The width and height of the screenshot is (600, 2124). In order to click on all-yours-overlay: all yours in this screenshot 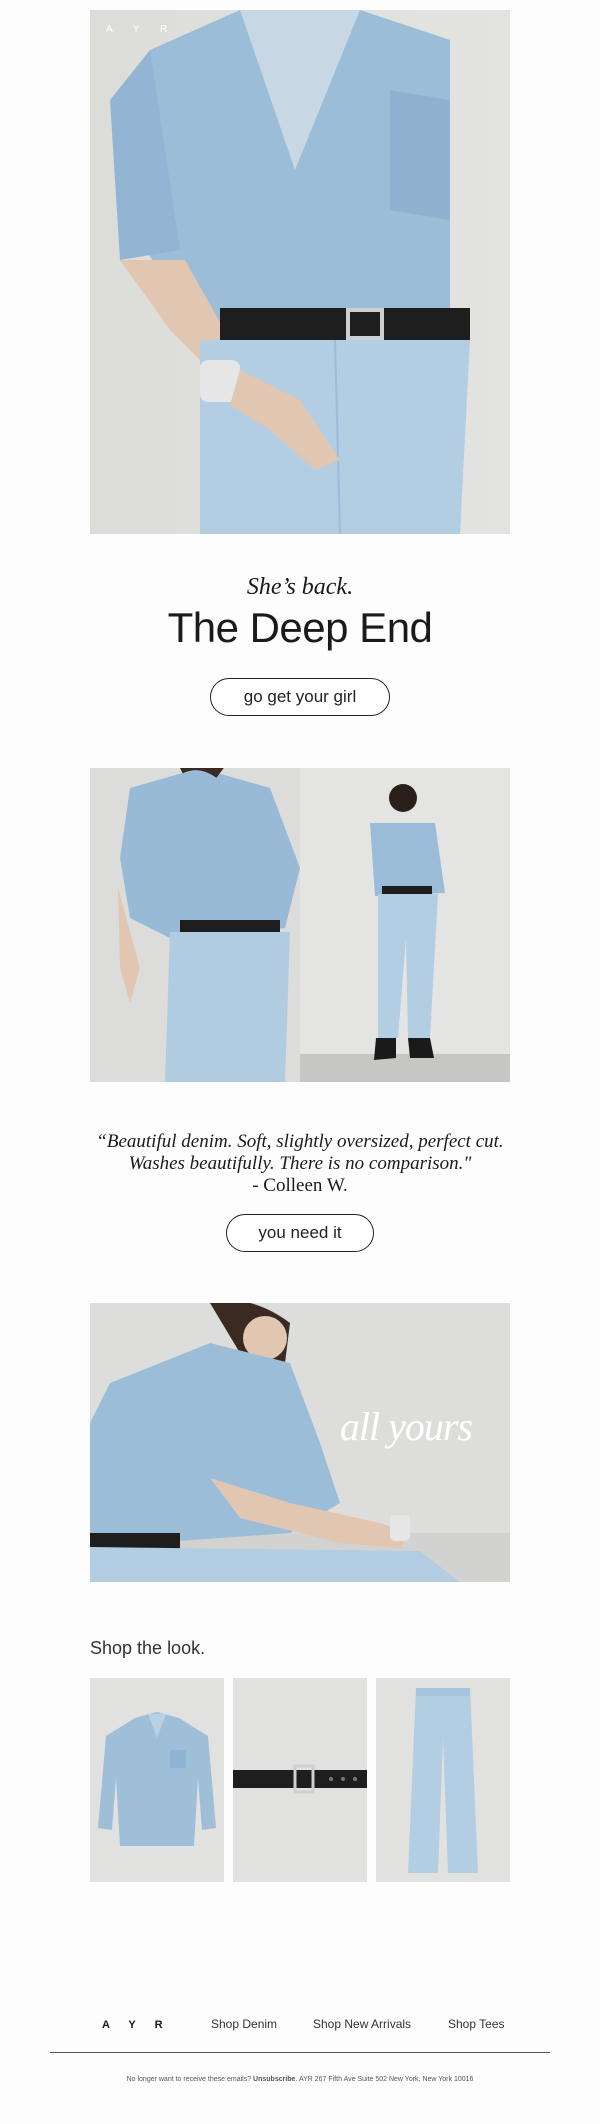, I will do `click(406, 1426)`.